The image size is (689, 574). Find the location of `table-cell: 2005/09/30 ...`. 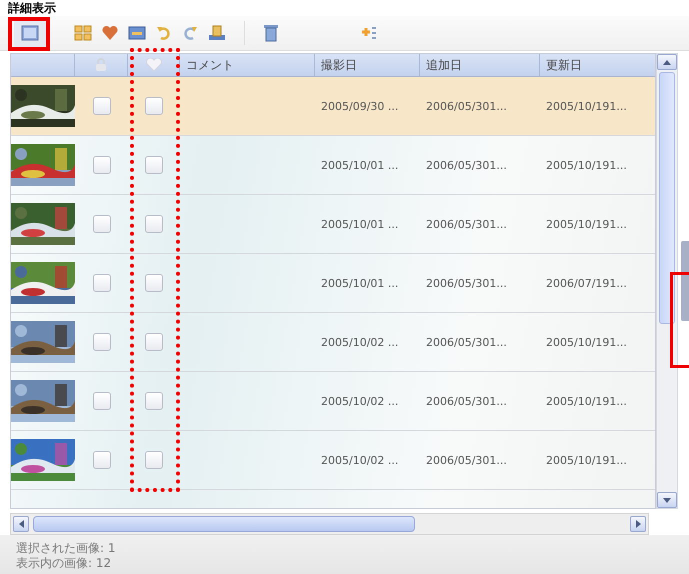

table-cell: 2005/09/30 ... is located at coordinates (359, 106).